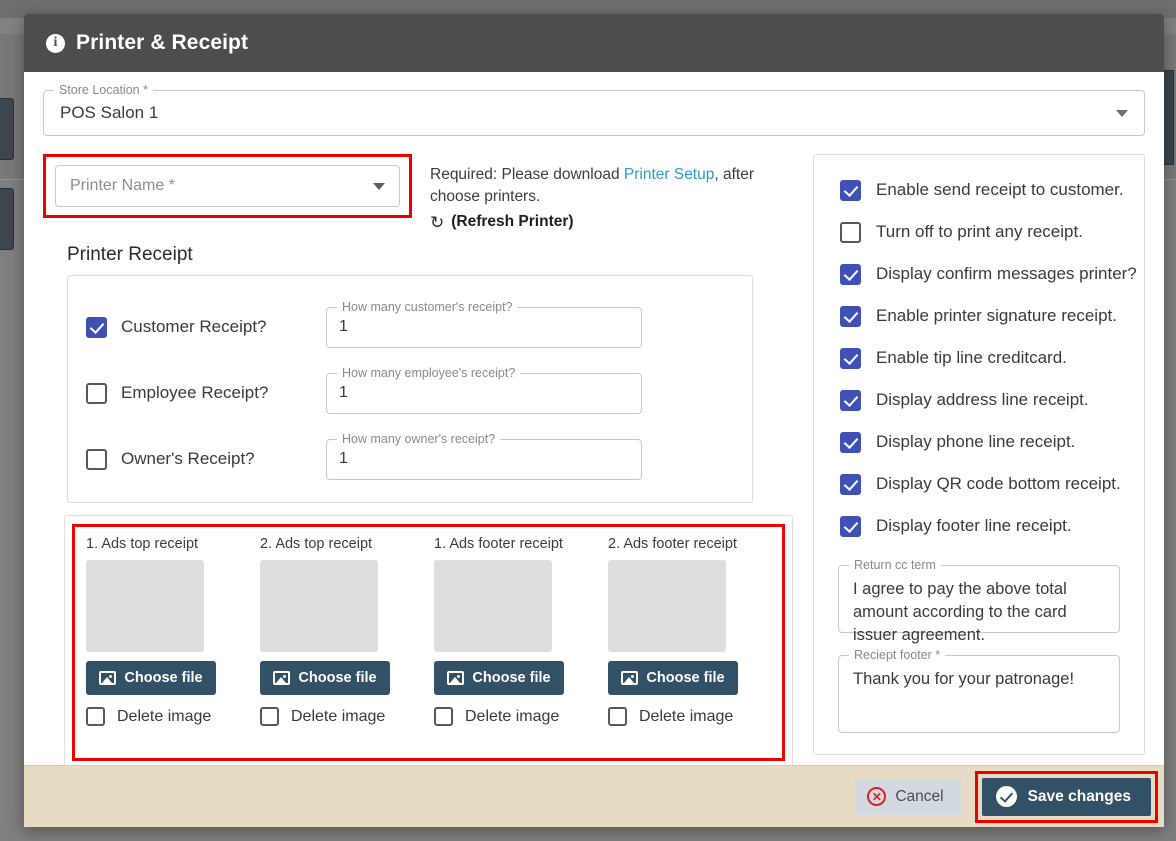  I want to click on store-location-select: Store Location * POS Salon 1, so click(594, 109).